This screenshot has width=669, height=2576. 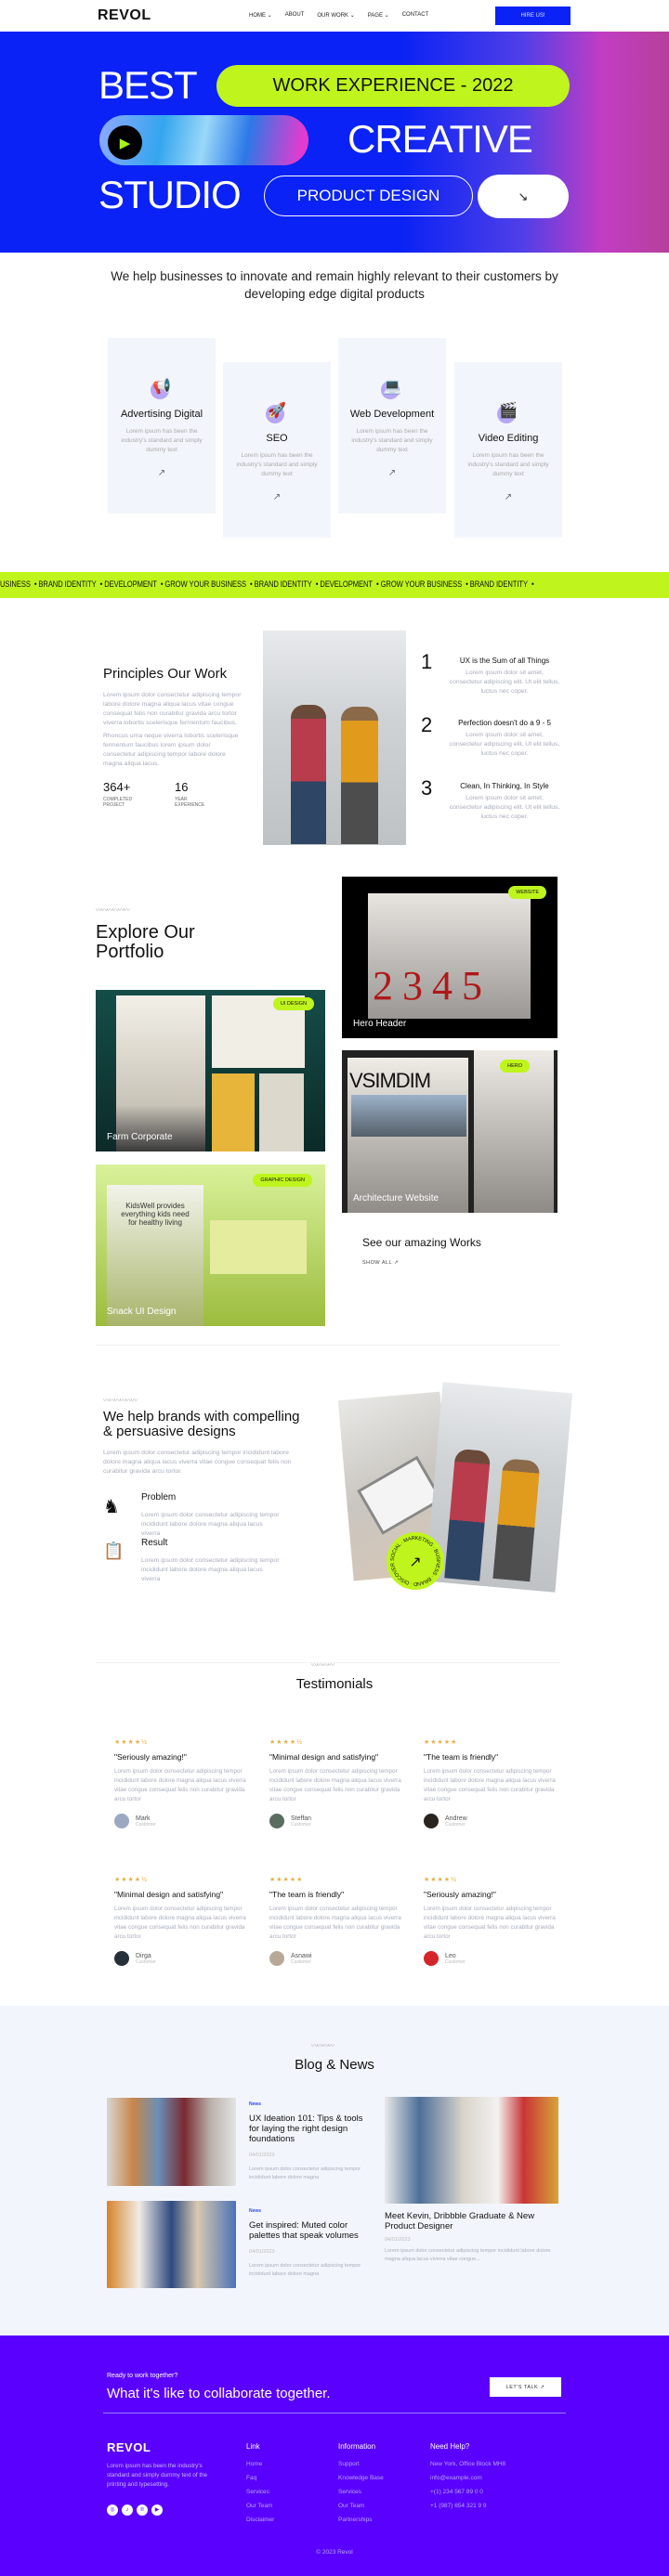 What do you see at coordinates (190, 802) in the screenshot?
I see `stat-label: YEAR EXPERIENCE` at bounding box center [190, 802].